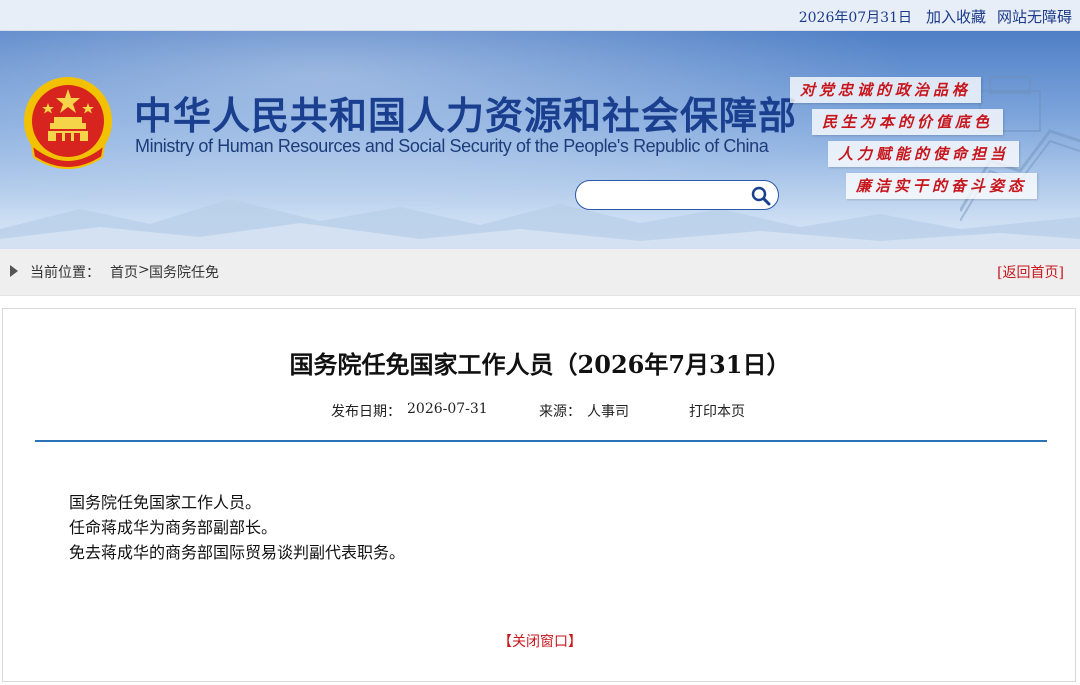  I want to click on publish-date: 2026-07-31, so click(447, 409).